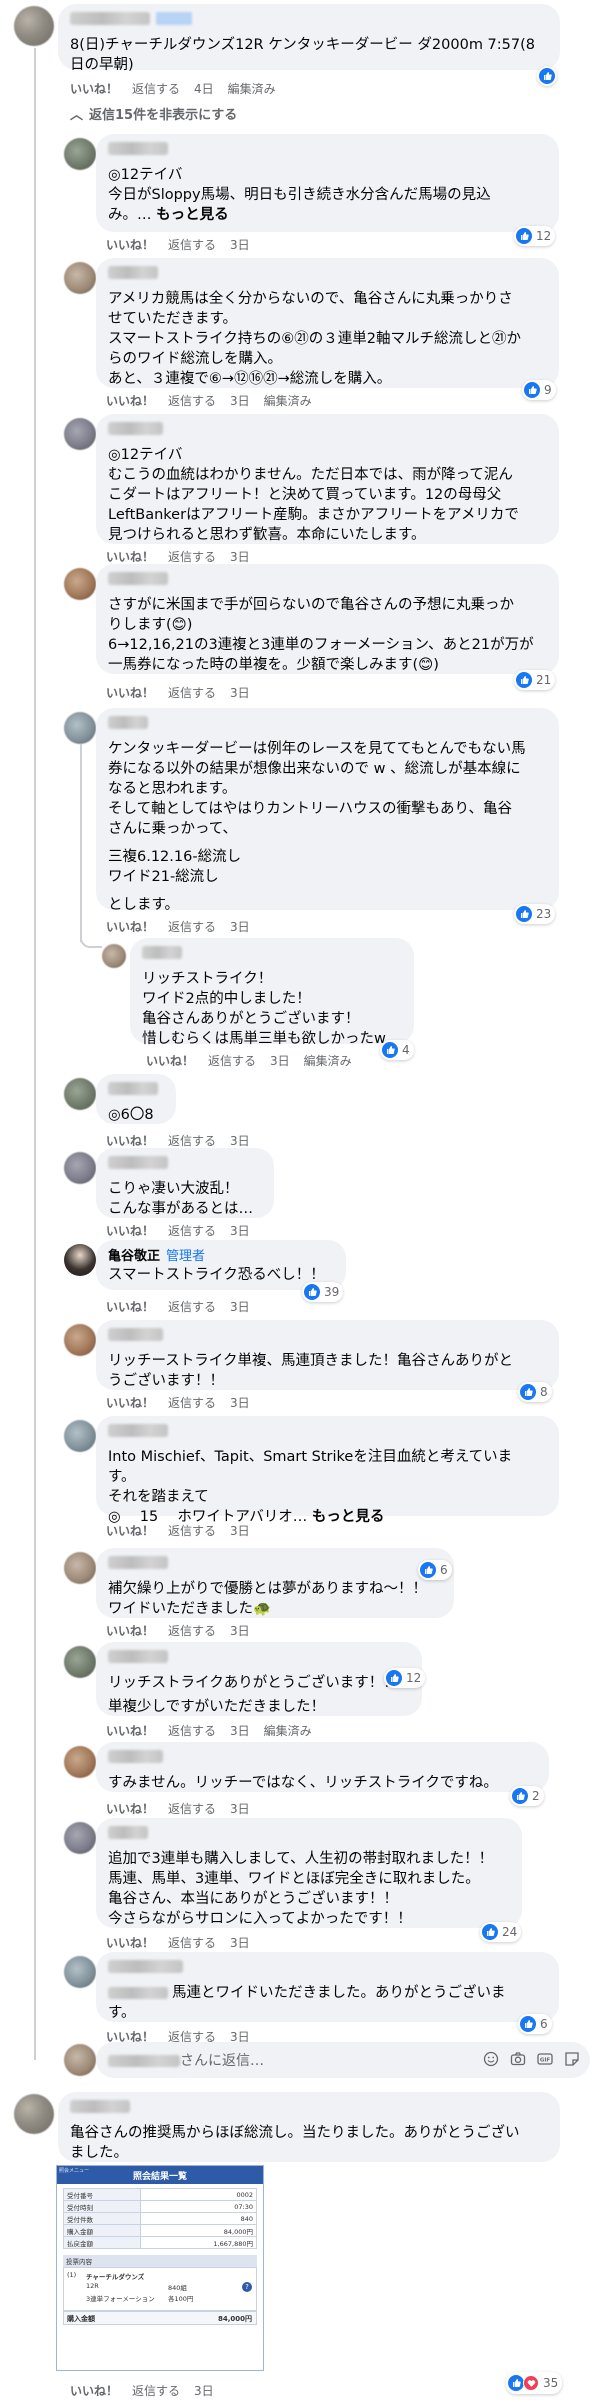 This screenshot has height=2402, width=600. Describe the element at coordinates (501, 1932) in the screenshot. I see `reaction-count: 24` at that location.